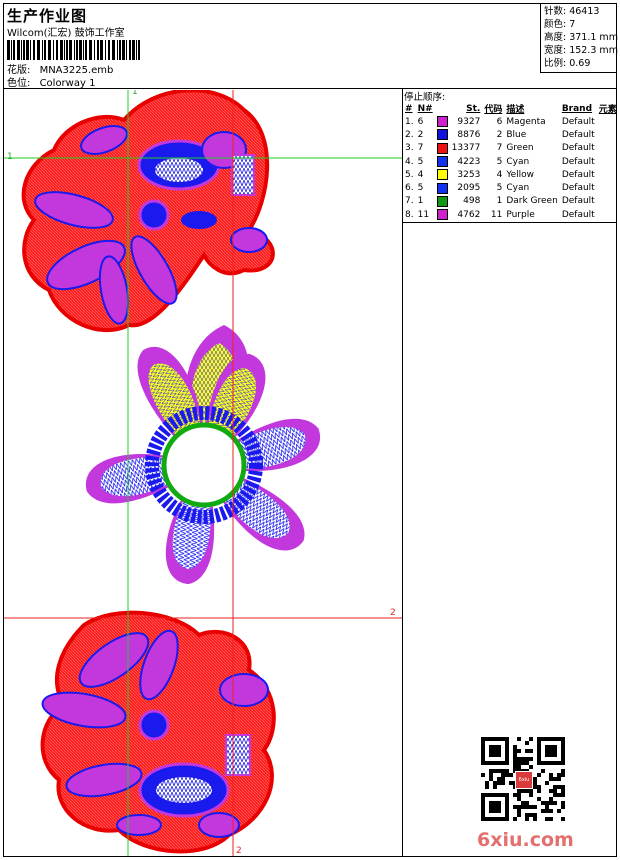 The image size is (620, 860). Describe the element at coordinates (499, 134) in the screenshot. I see `code-cell: 2` at that location.